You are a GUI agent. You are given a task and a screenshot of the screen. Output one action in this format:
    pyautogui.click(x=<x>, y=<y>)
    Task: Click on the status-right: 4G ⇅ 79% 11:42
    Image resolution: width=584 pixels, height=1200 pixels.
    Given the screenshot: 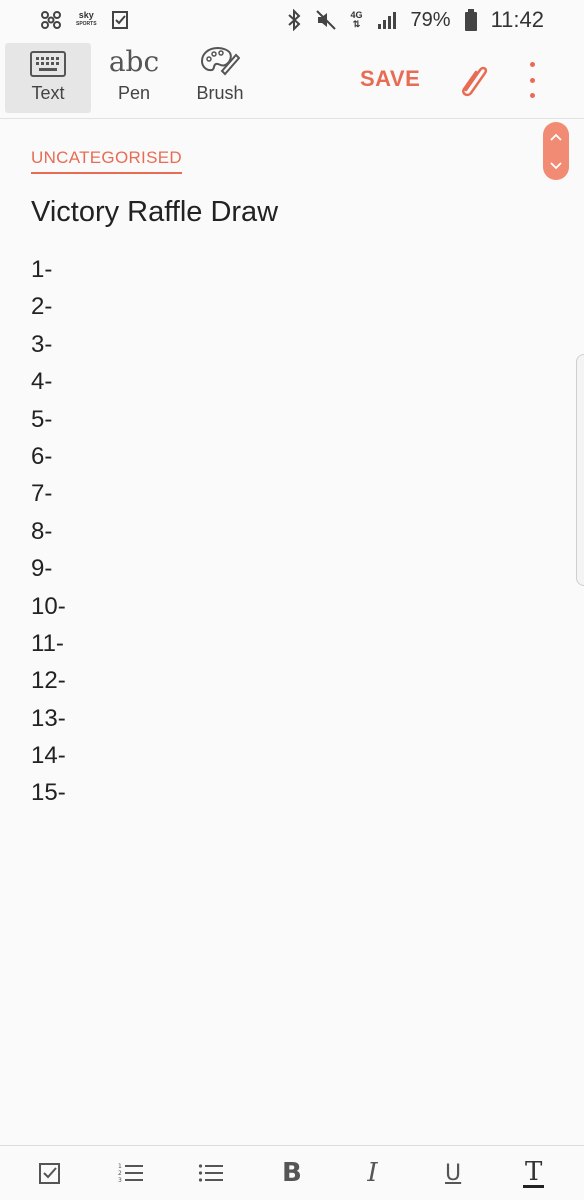 What is the action you would take?
    pyautogui.click(x=415, y=20)
    